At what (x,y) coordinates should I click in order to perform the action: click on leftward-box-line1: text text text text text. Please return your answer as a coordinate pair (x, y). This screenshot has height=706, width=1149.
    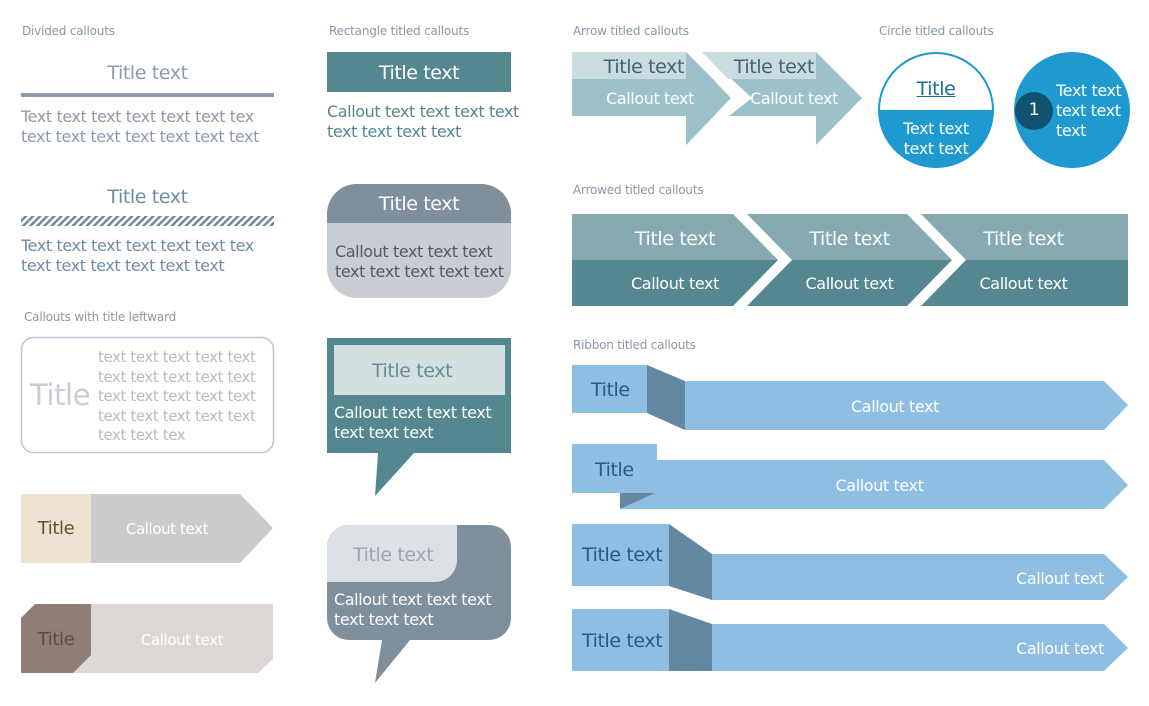
    Looking at the image, I should click on (177, 357).